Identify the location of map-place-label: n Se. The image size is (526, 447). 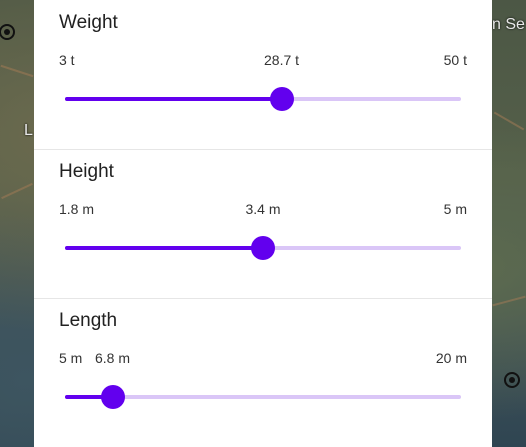
(508, 24).